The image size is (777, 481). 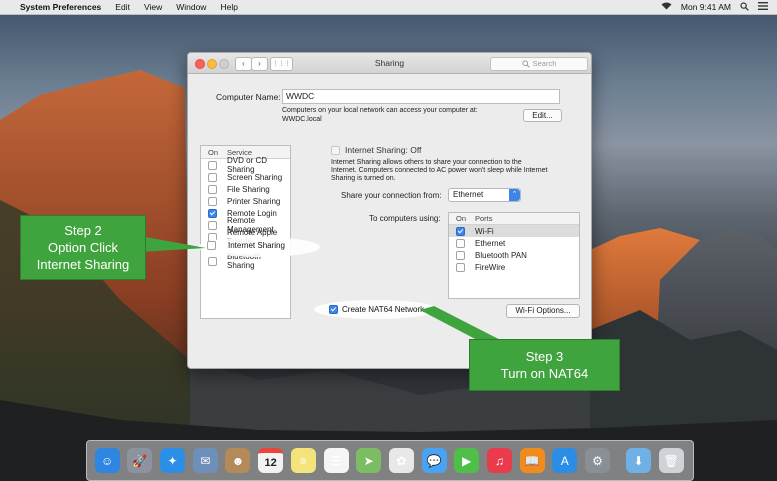 What do you see at coordinates (238, 460) in the screenshot?
I see `contacts-icon: ☻` at bounding box center [238, 460].